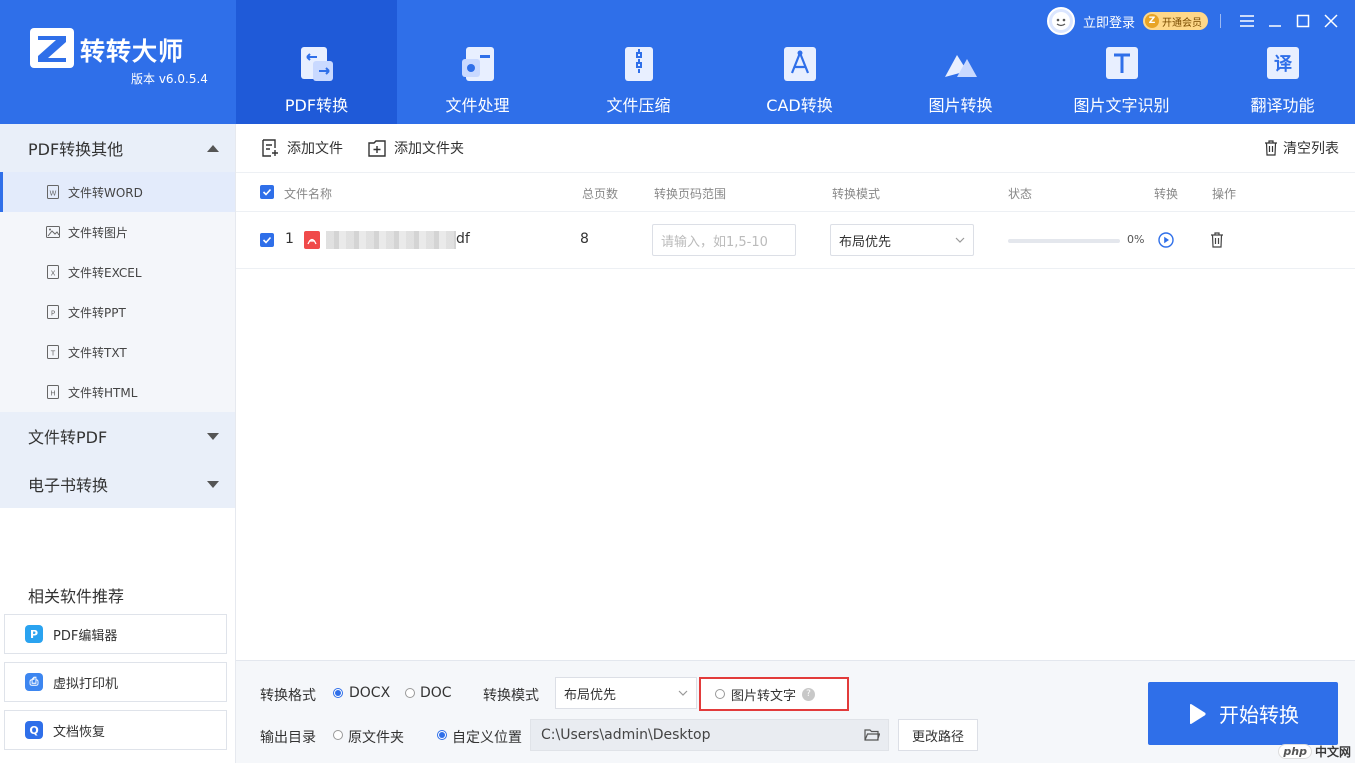  What do you see at coordinates (774, 694) in the screenshot?
I see `image-to-text-option: 图片转文字 ?` at bounding box center [774, 694].